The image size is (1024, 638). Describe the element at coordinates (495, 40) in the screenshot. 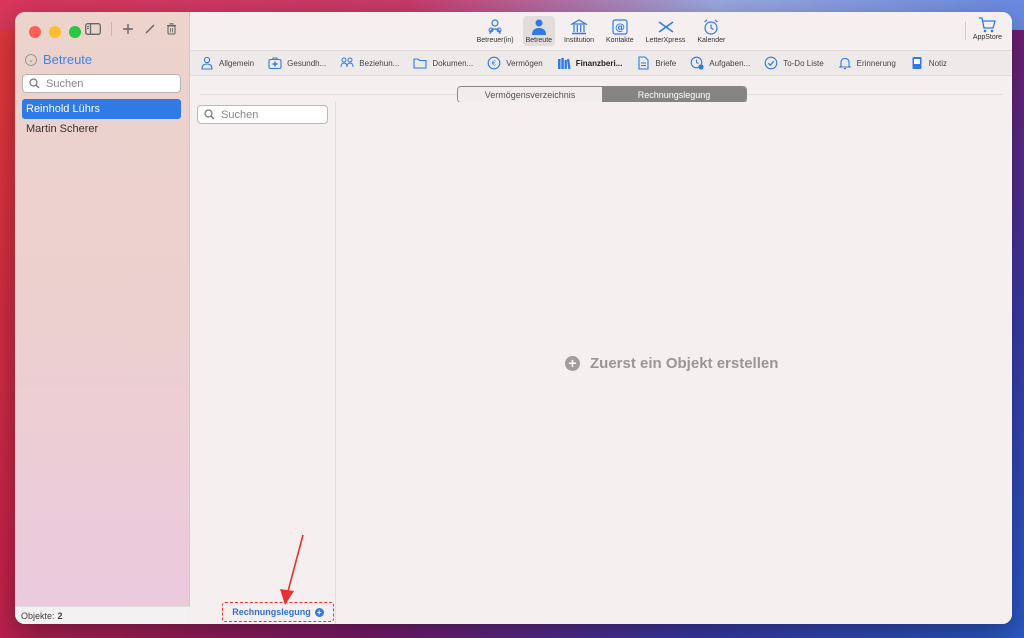

I see `toolbar-betreuer-label: Betreuer(in)` at that location.